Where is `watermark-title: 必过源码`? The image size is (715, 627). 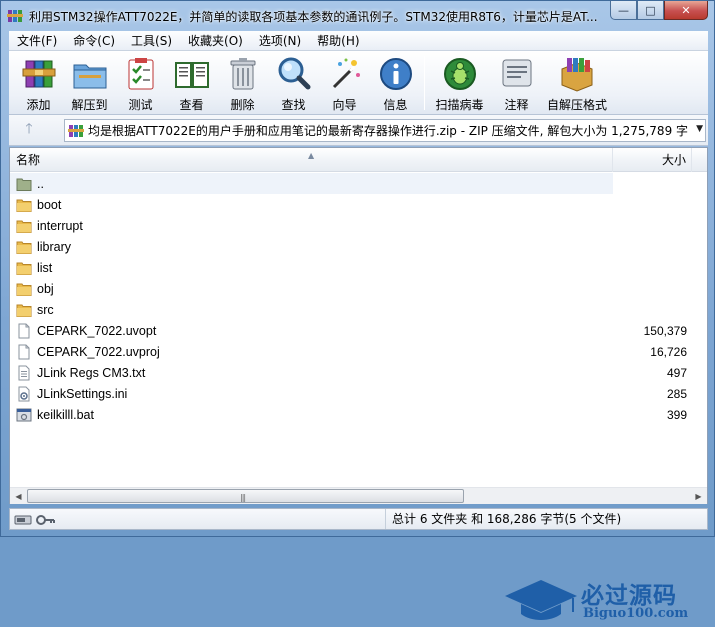 watermark-title: 必过源码 is located at coordinates (629, 595).